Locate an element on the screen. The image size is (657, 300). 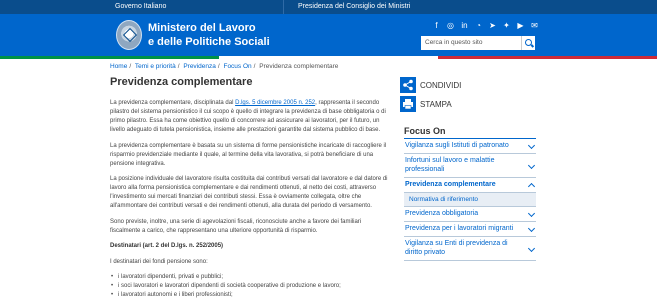
rss-icon: ◔ is located at coordinates (478, 25).